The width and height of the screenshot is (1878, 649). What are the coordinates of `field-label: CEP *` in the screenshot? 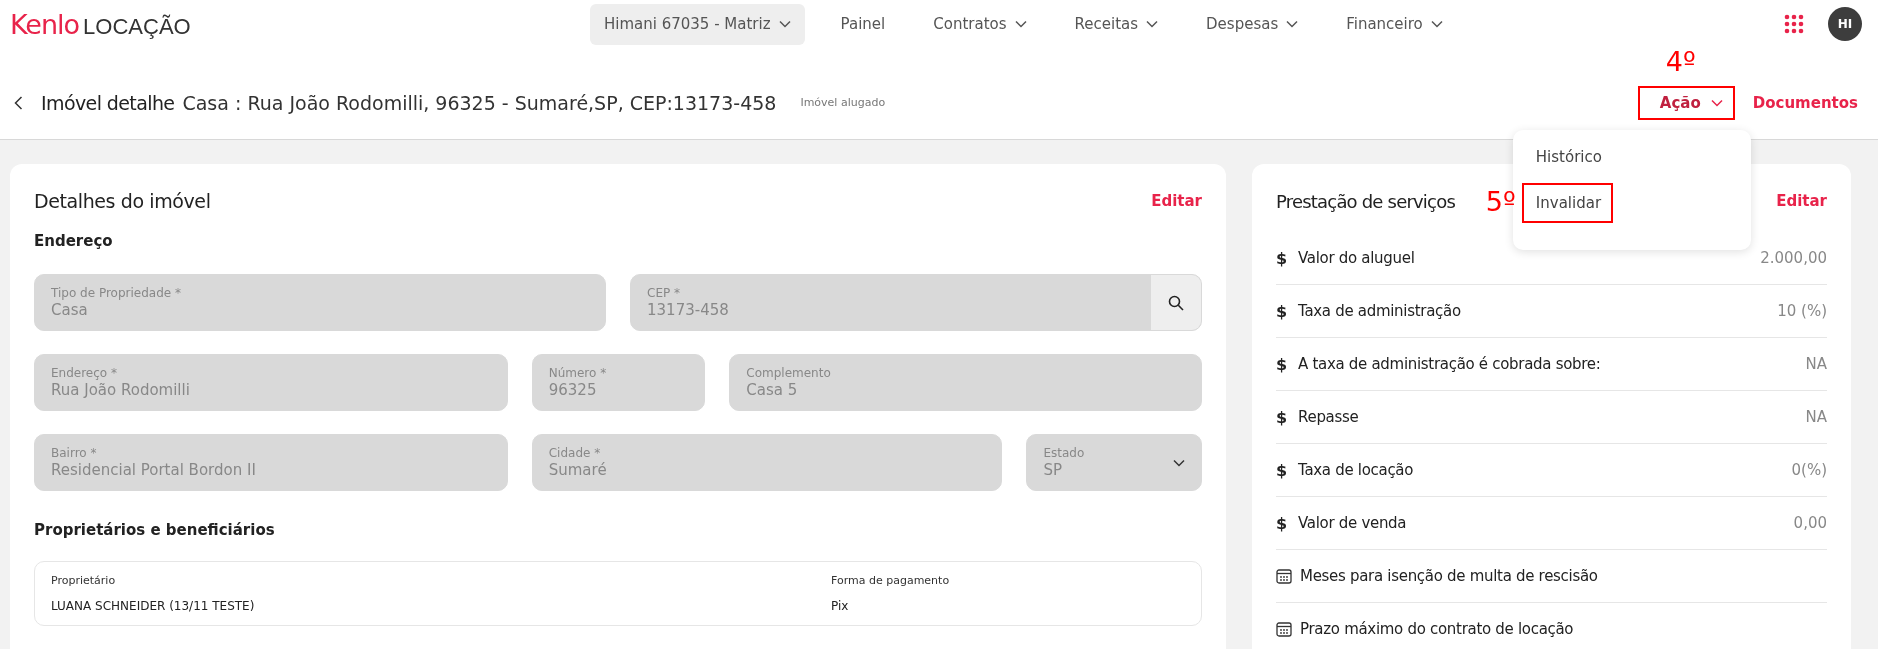 It's located at (664, 293).